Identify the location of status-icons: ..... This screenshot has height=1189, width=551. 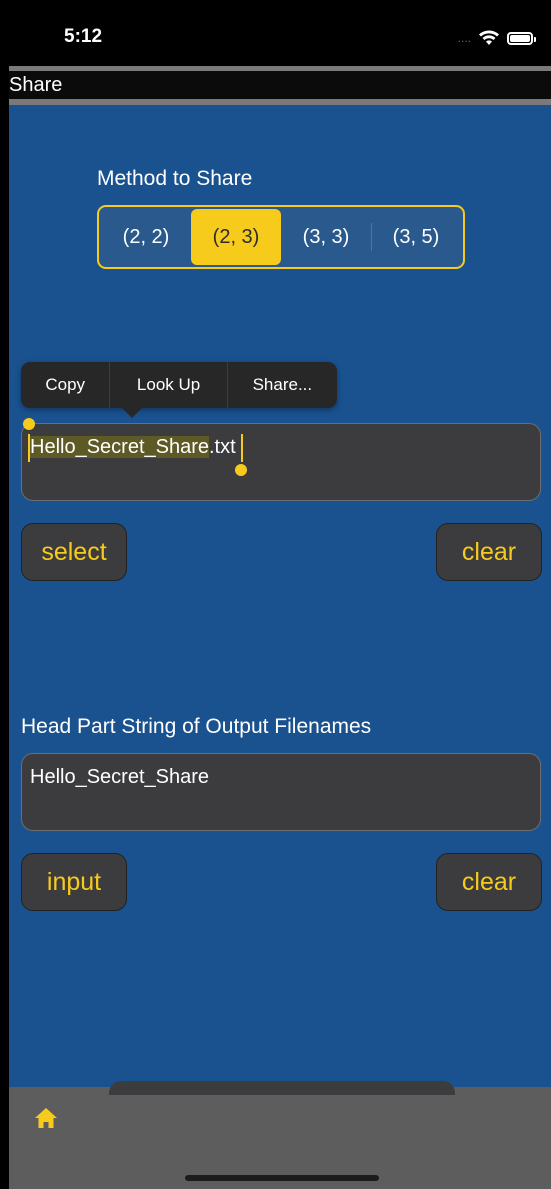
(496, 38).